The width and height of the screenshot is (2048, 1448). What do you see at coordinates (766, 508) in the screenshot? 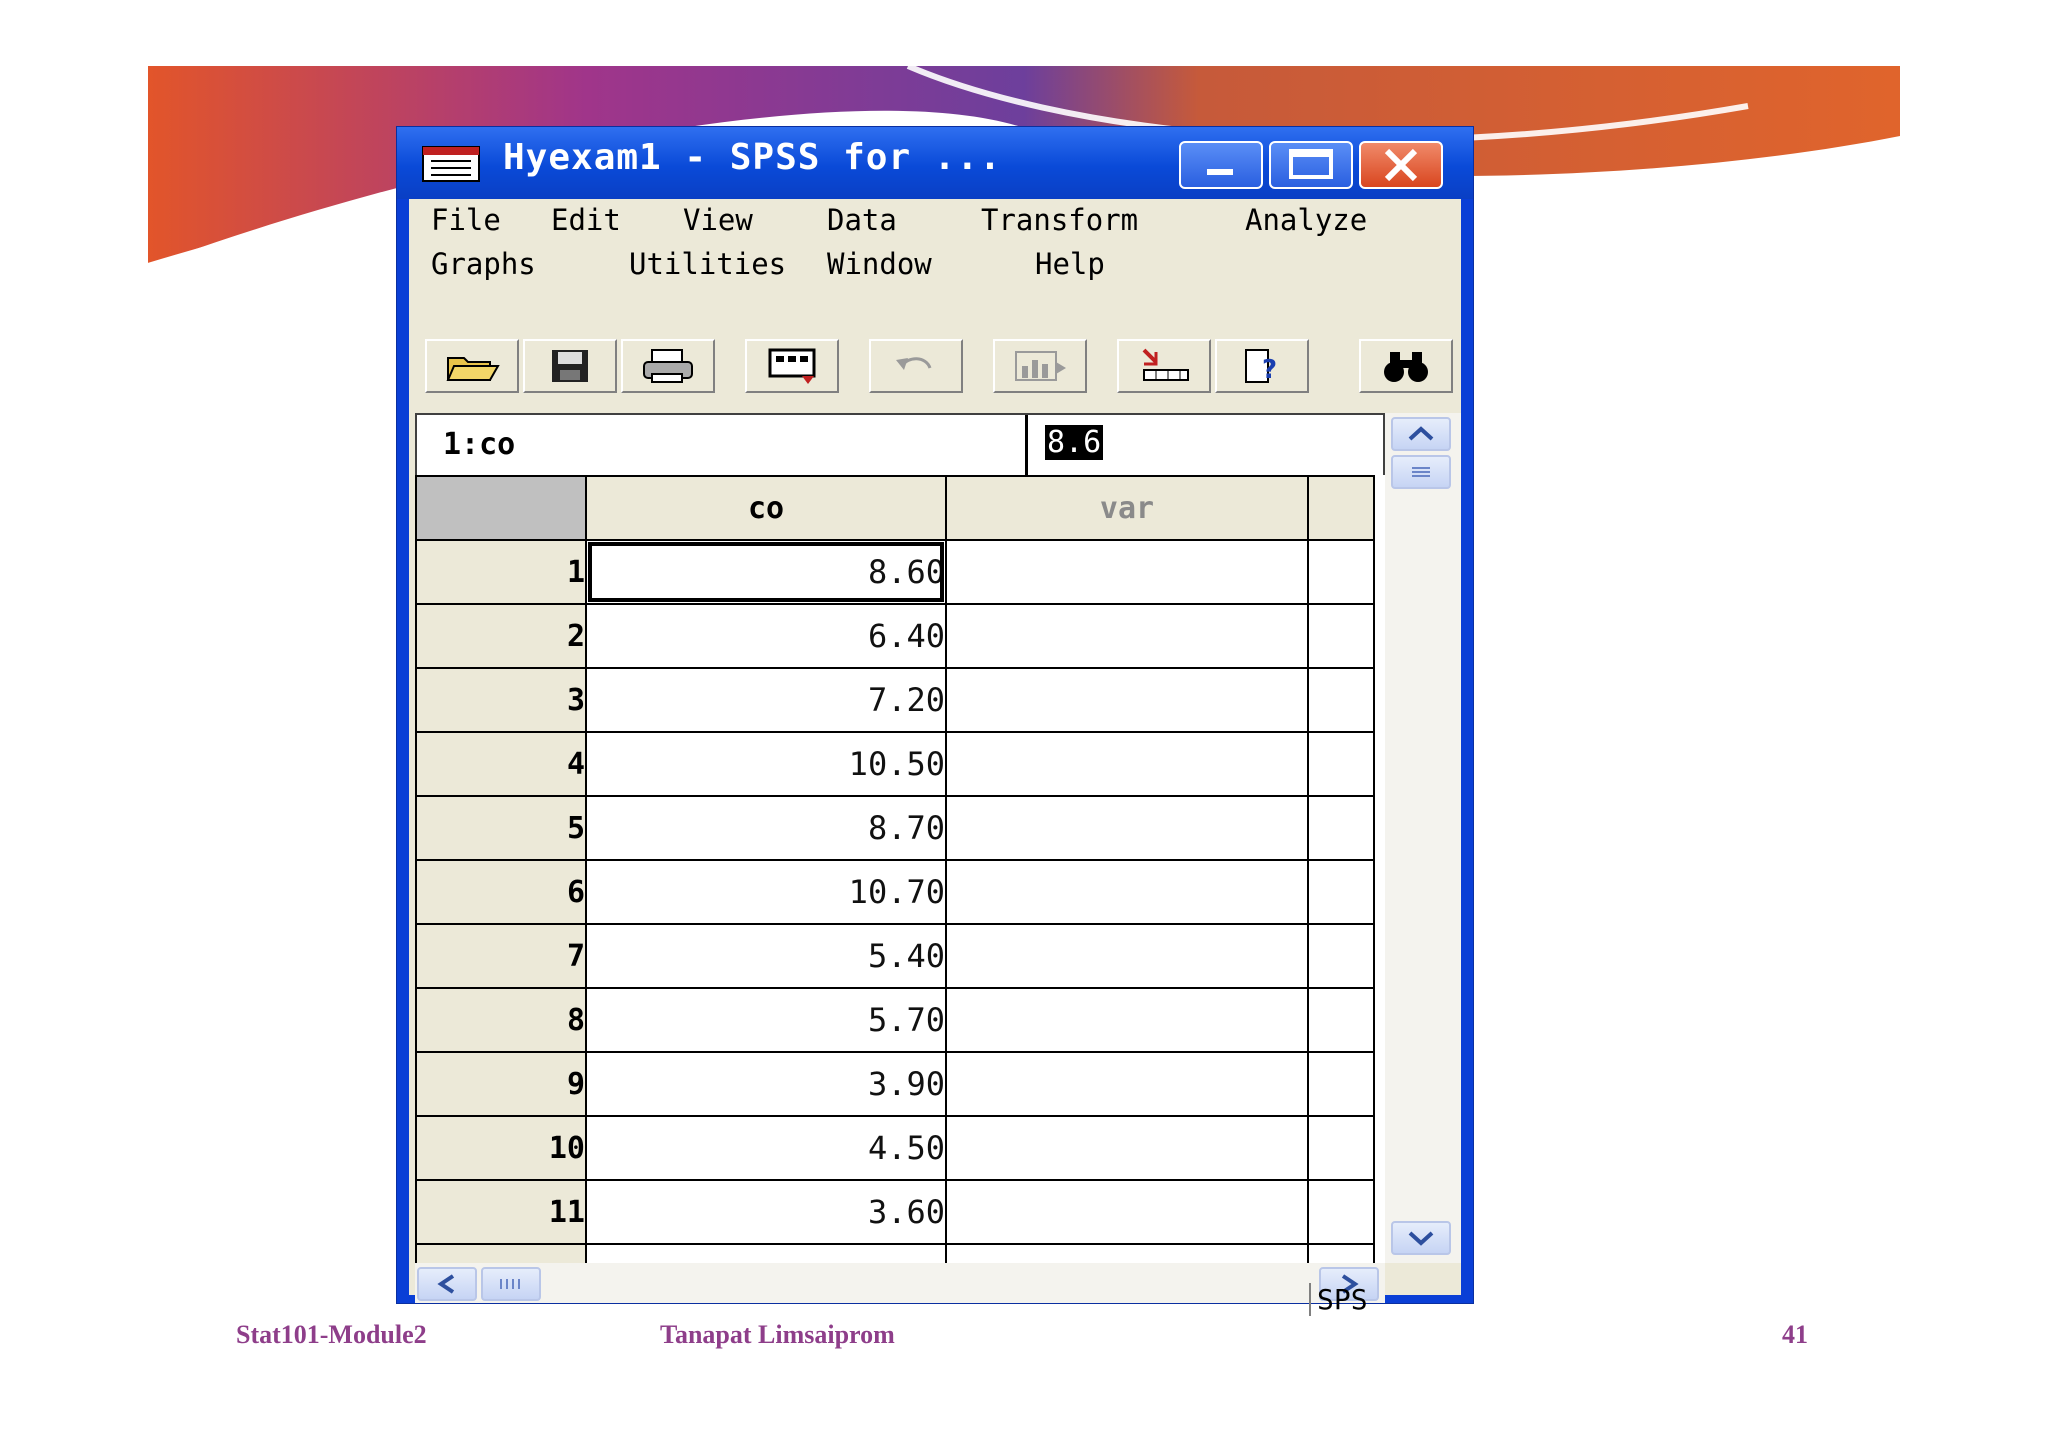
I see `column-header-co: co` at bounding box center [766, 508].